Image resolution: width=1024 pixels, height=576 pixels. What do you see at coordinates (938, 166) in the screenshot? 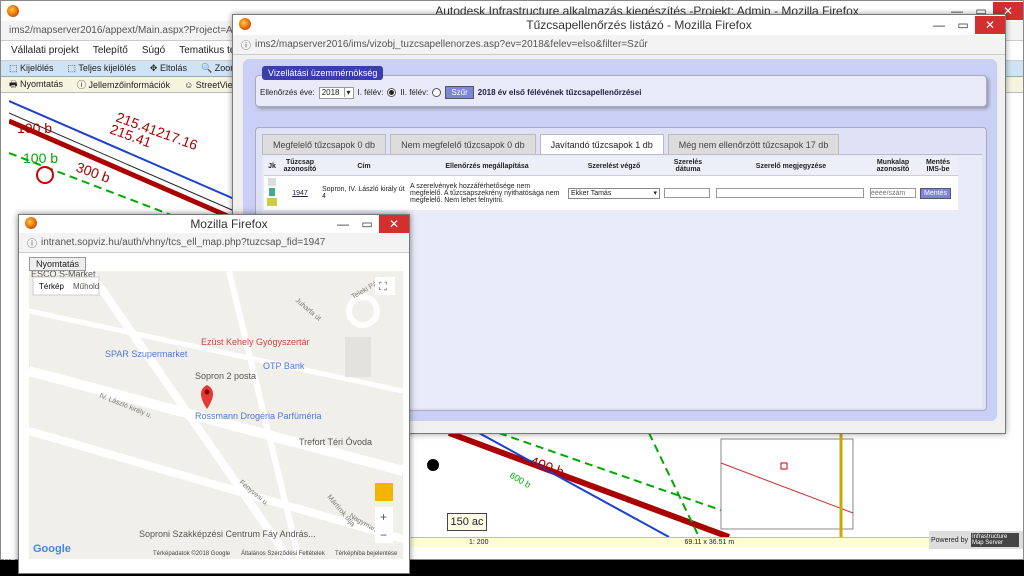
I see `col-header: Mentés IMS-be` at bounding box center [938, 166].